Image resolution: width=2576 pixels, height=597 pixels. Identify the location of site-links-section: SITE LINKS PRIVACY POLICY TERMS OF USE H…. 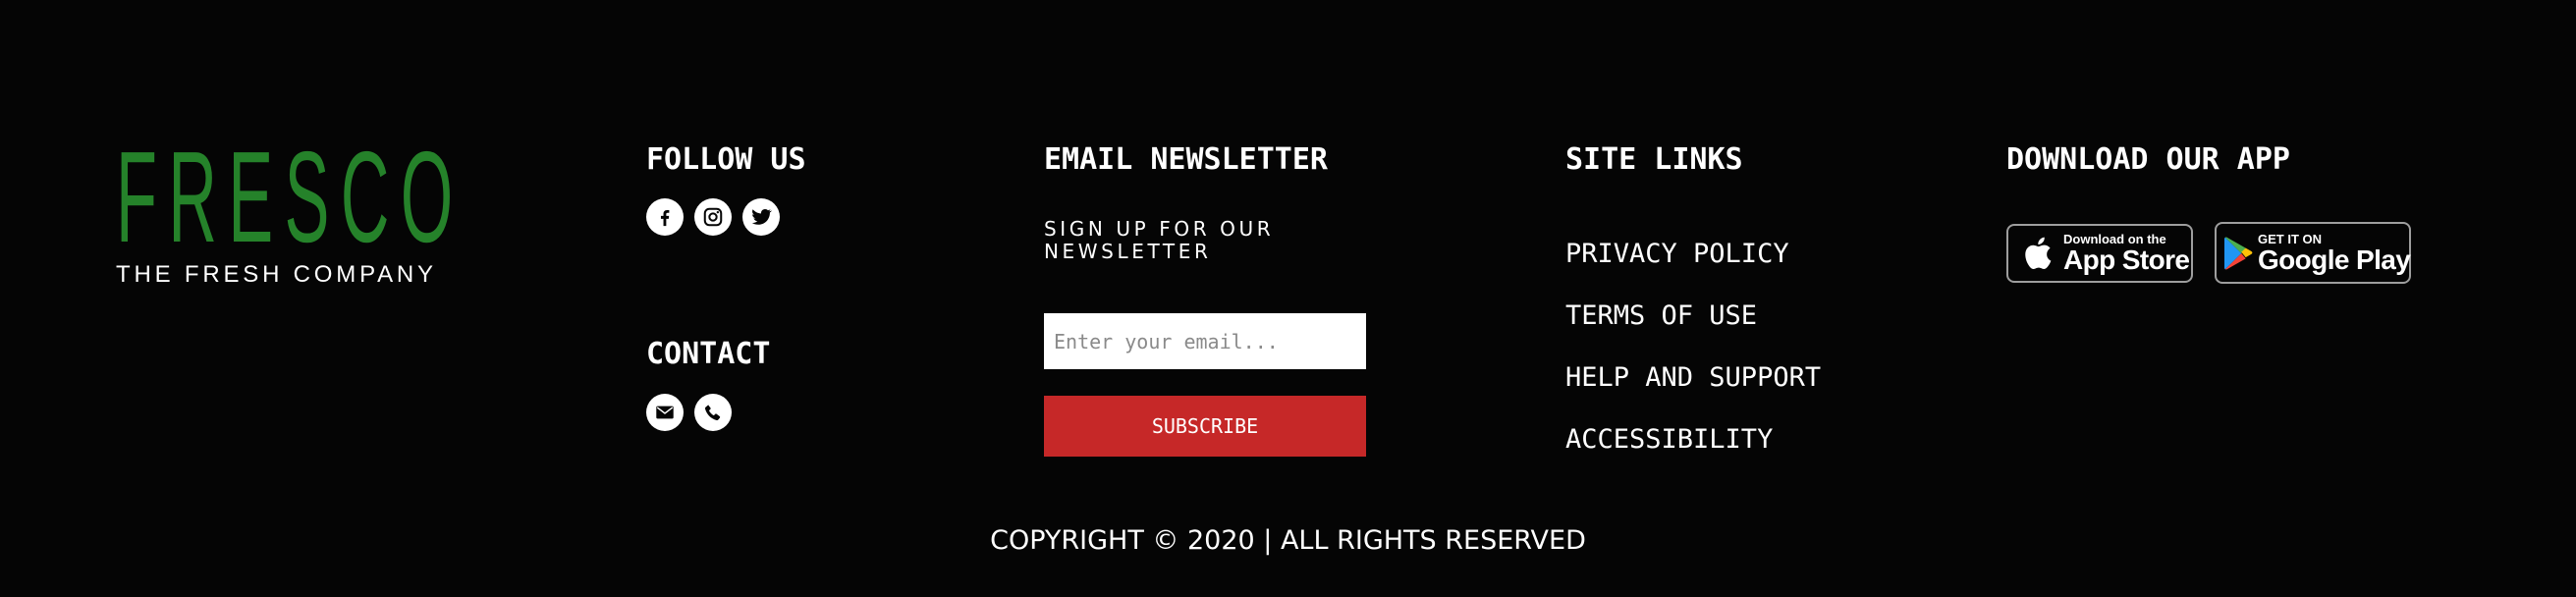
(1693, 314).